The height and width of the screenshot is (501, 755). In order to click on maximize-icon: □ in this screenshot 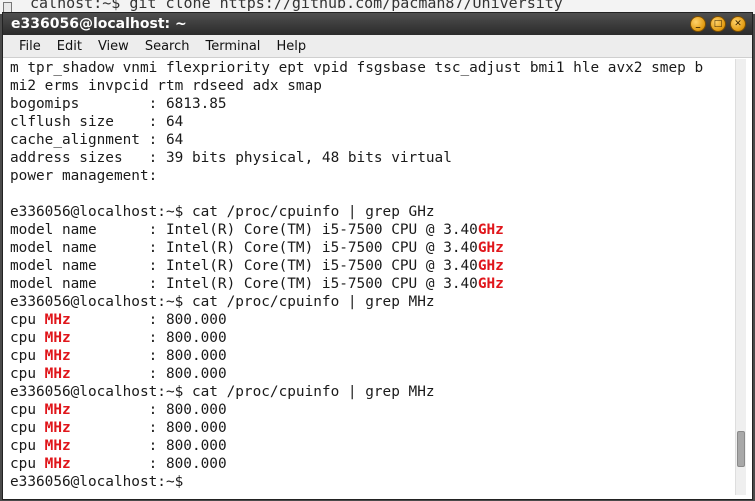, I will do `click(718, 23)`.